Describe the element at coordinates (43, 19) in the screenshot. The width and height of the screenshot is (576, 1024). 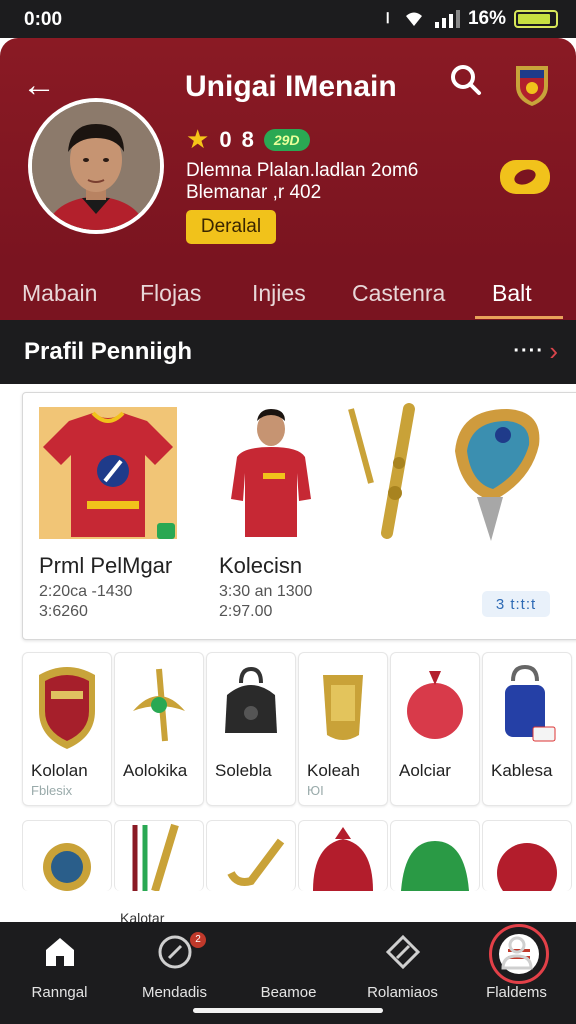
I see `status-time: 0:00` at that location.